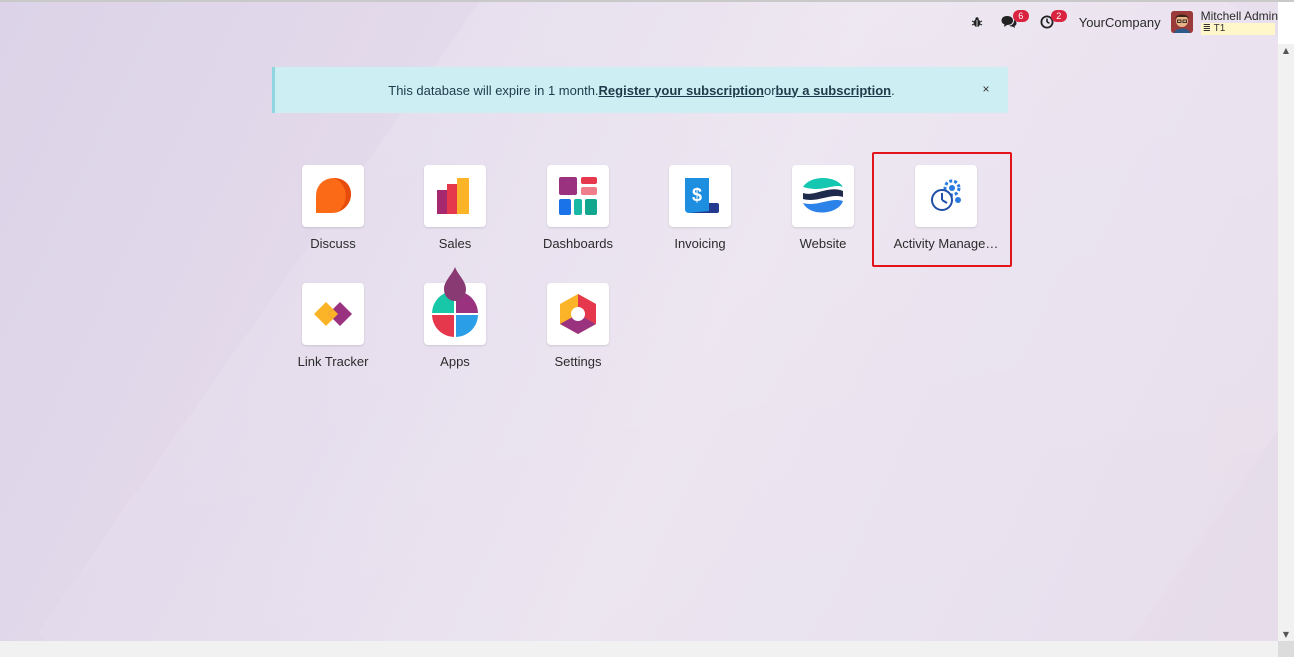 This screenshot has height=657, width=1294. I want to click on app-link-tracker: Link Tracker, so click(333, 326).